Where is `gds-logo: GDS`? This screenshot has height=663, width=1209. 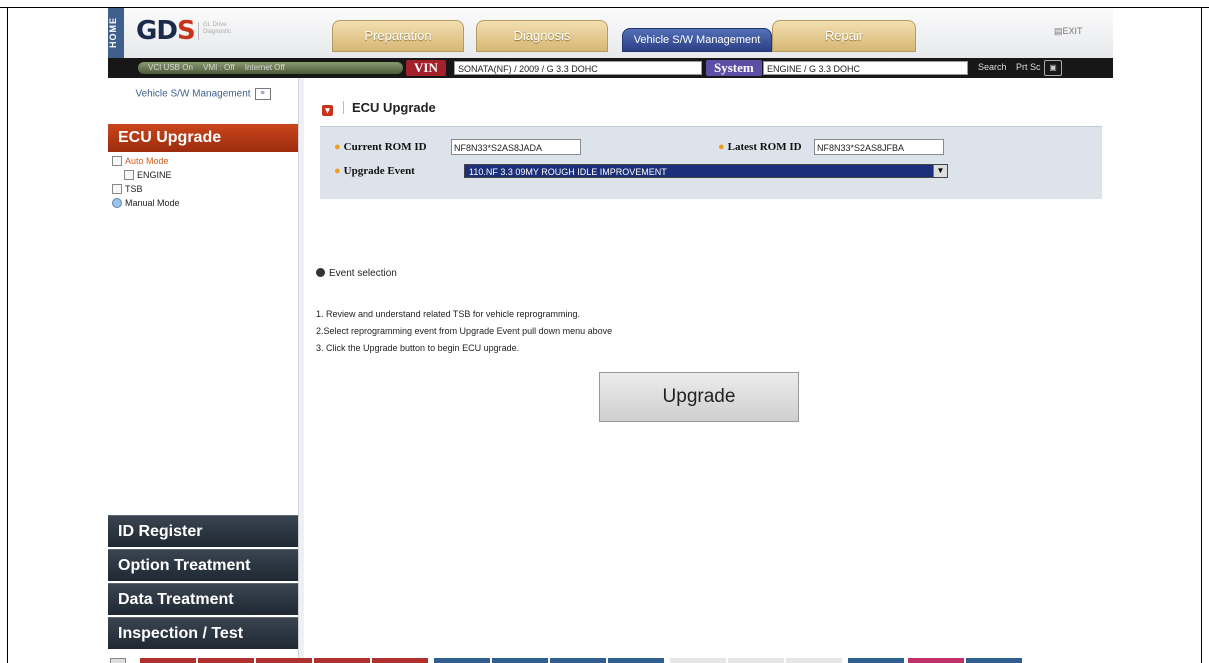
gds-logo: GDS is located at coordinates (166, 31).